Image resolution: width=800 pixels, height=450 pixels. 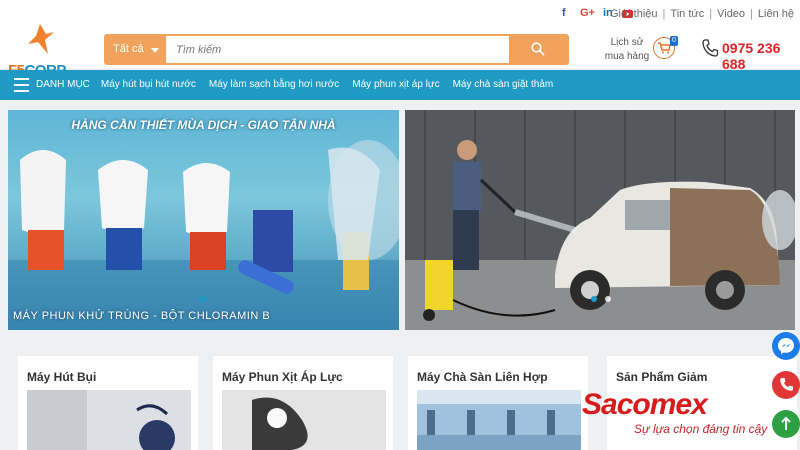 I want to click on watermark-tagline: Sự lựa chọn đáng tin cậy, so click(x=701, y=429).